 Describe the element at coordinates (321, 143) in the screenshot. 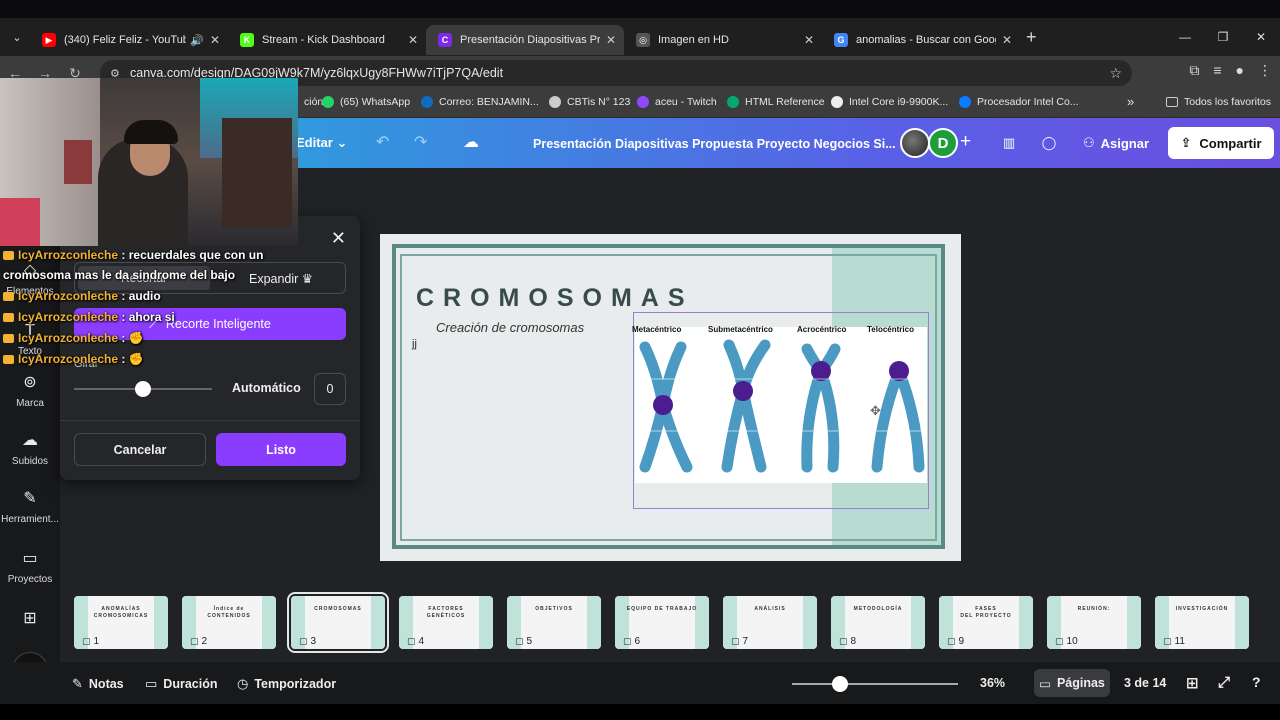

I see `editar-menu: Editar ⌄` at that location.